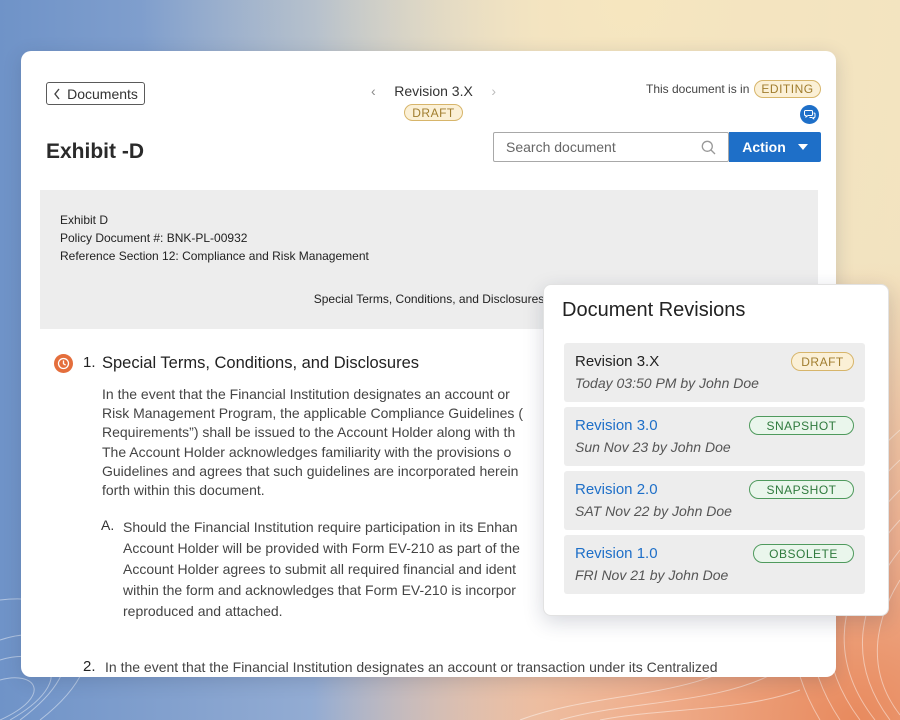  I want to click on clock-icon, so click(63, 363).